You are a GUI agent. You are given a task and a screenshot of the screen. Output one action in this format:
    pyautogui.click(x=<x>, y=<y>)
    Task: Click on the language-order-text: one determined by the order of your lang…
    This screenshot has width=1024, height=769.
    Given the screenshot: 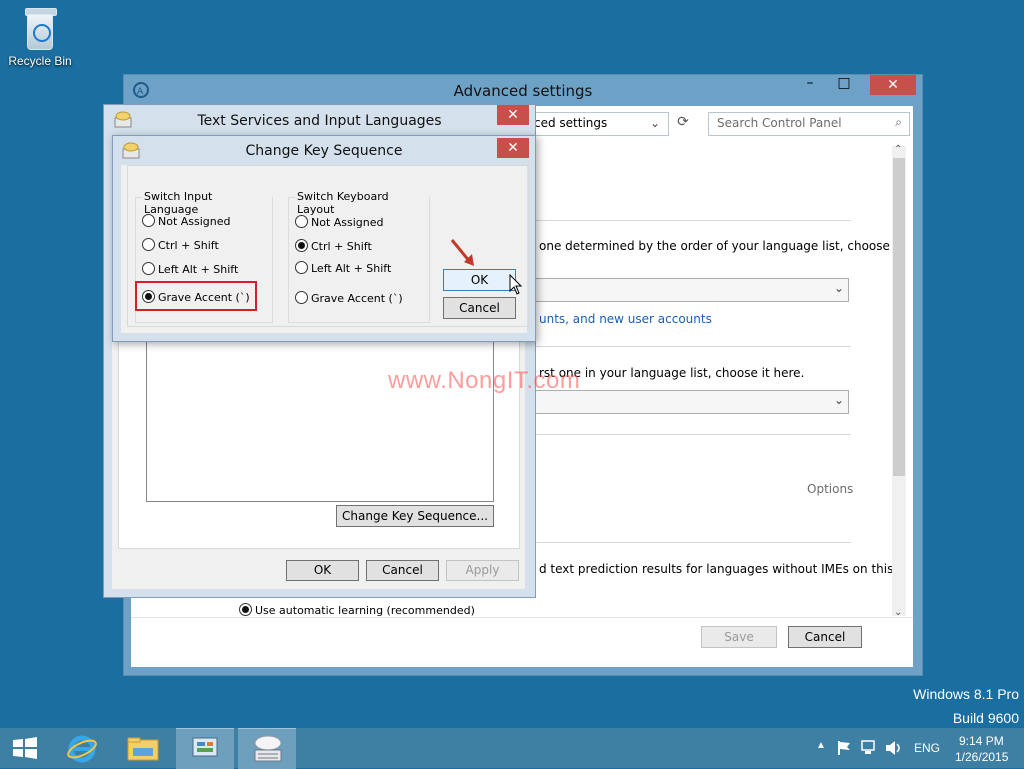 What is the action you would take?
    pyautogui.click(x=714, y=246)
    